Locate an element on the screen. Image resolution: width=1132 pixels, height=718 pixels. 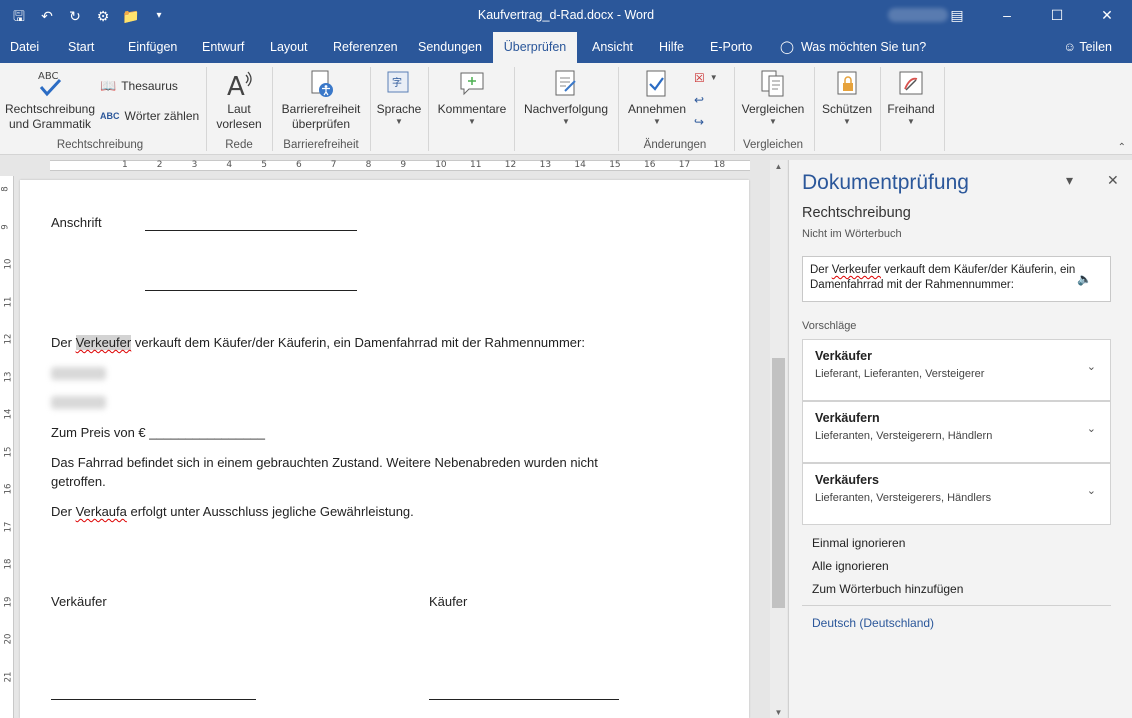
minimize-icon: – is located at coordinates (1007, 15).